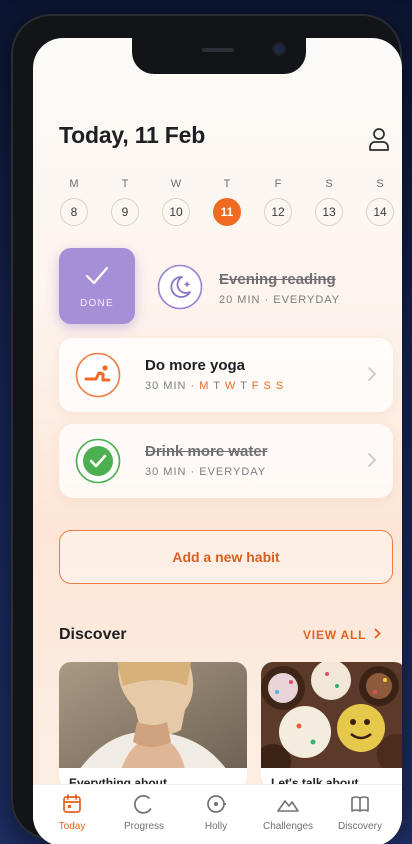 Image resolution: width=412 pixels, height=844 pixels. Describe the element at coordinates (206, 472) in the screenshot. I see `habit-schedule: 30 MIN · EVERYDAY` at that location.